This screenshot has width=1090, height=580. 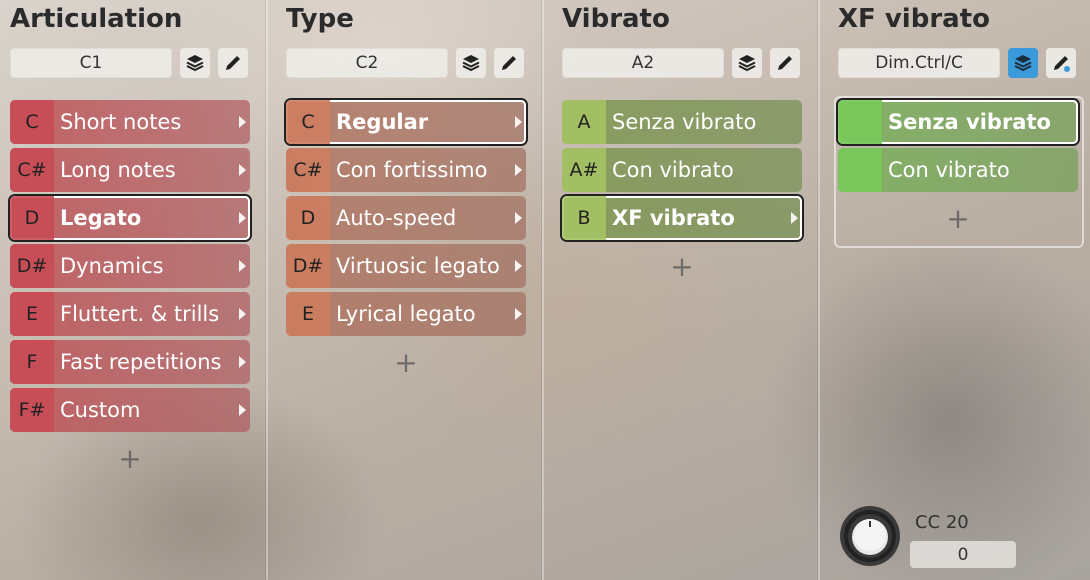 I want to click on item-label: Con fortissimo, so click(x=412, y=170).